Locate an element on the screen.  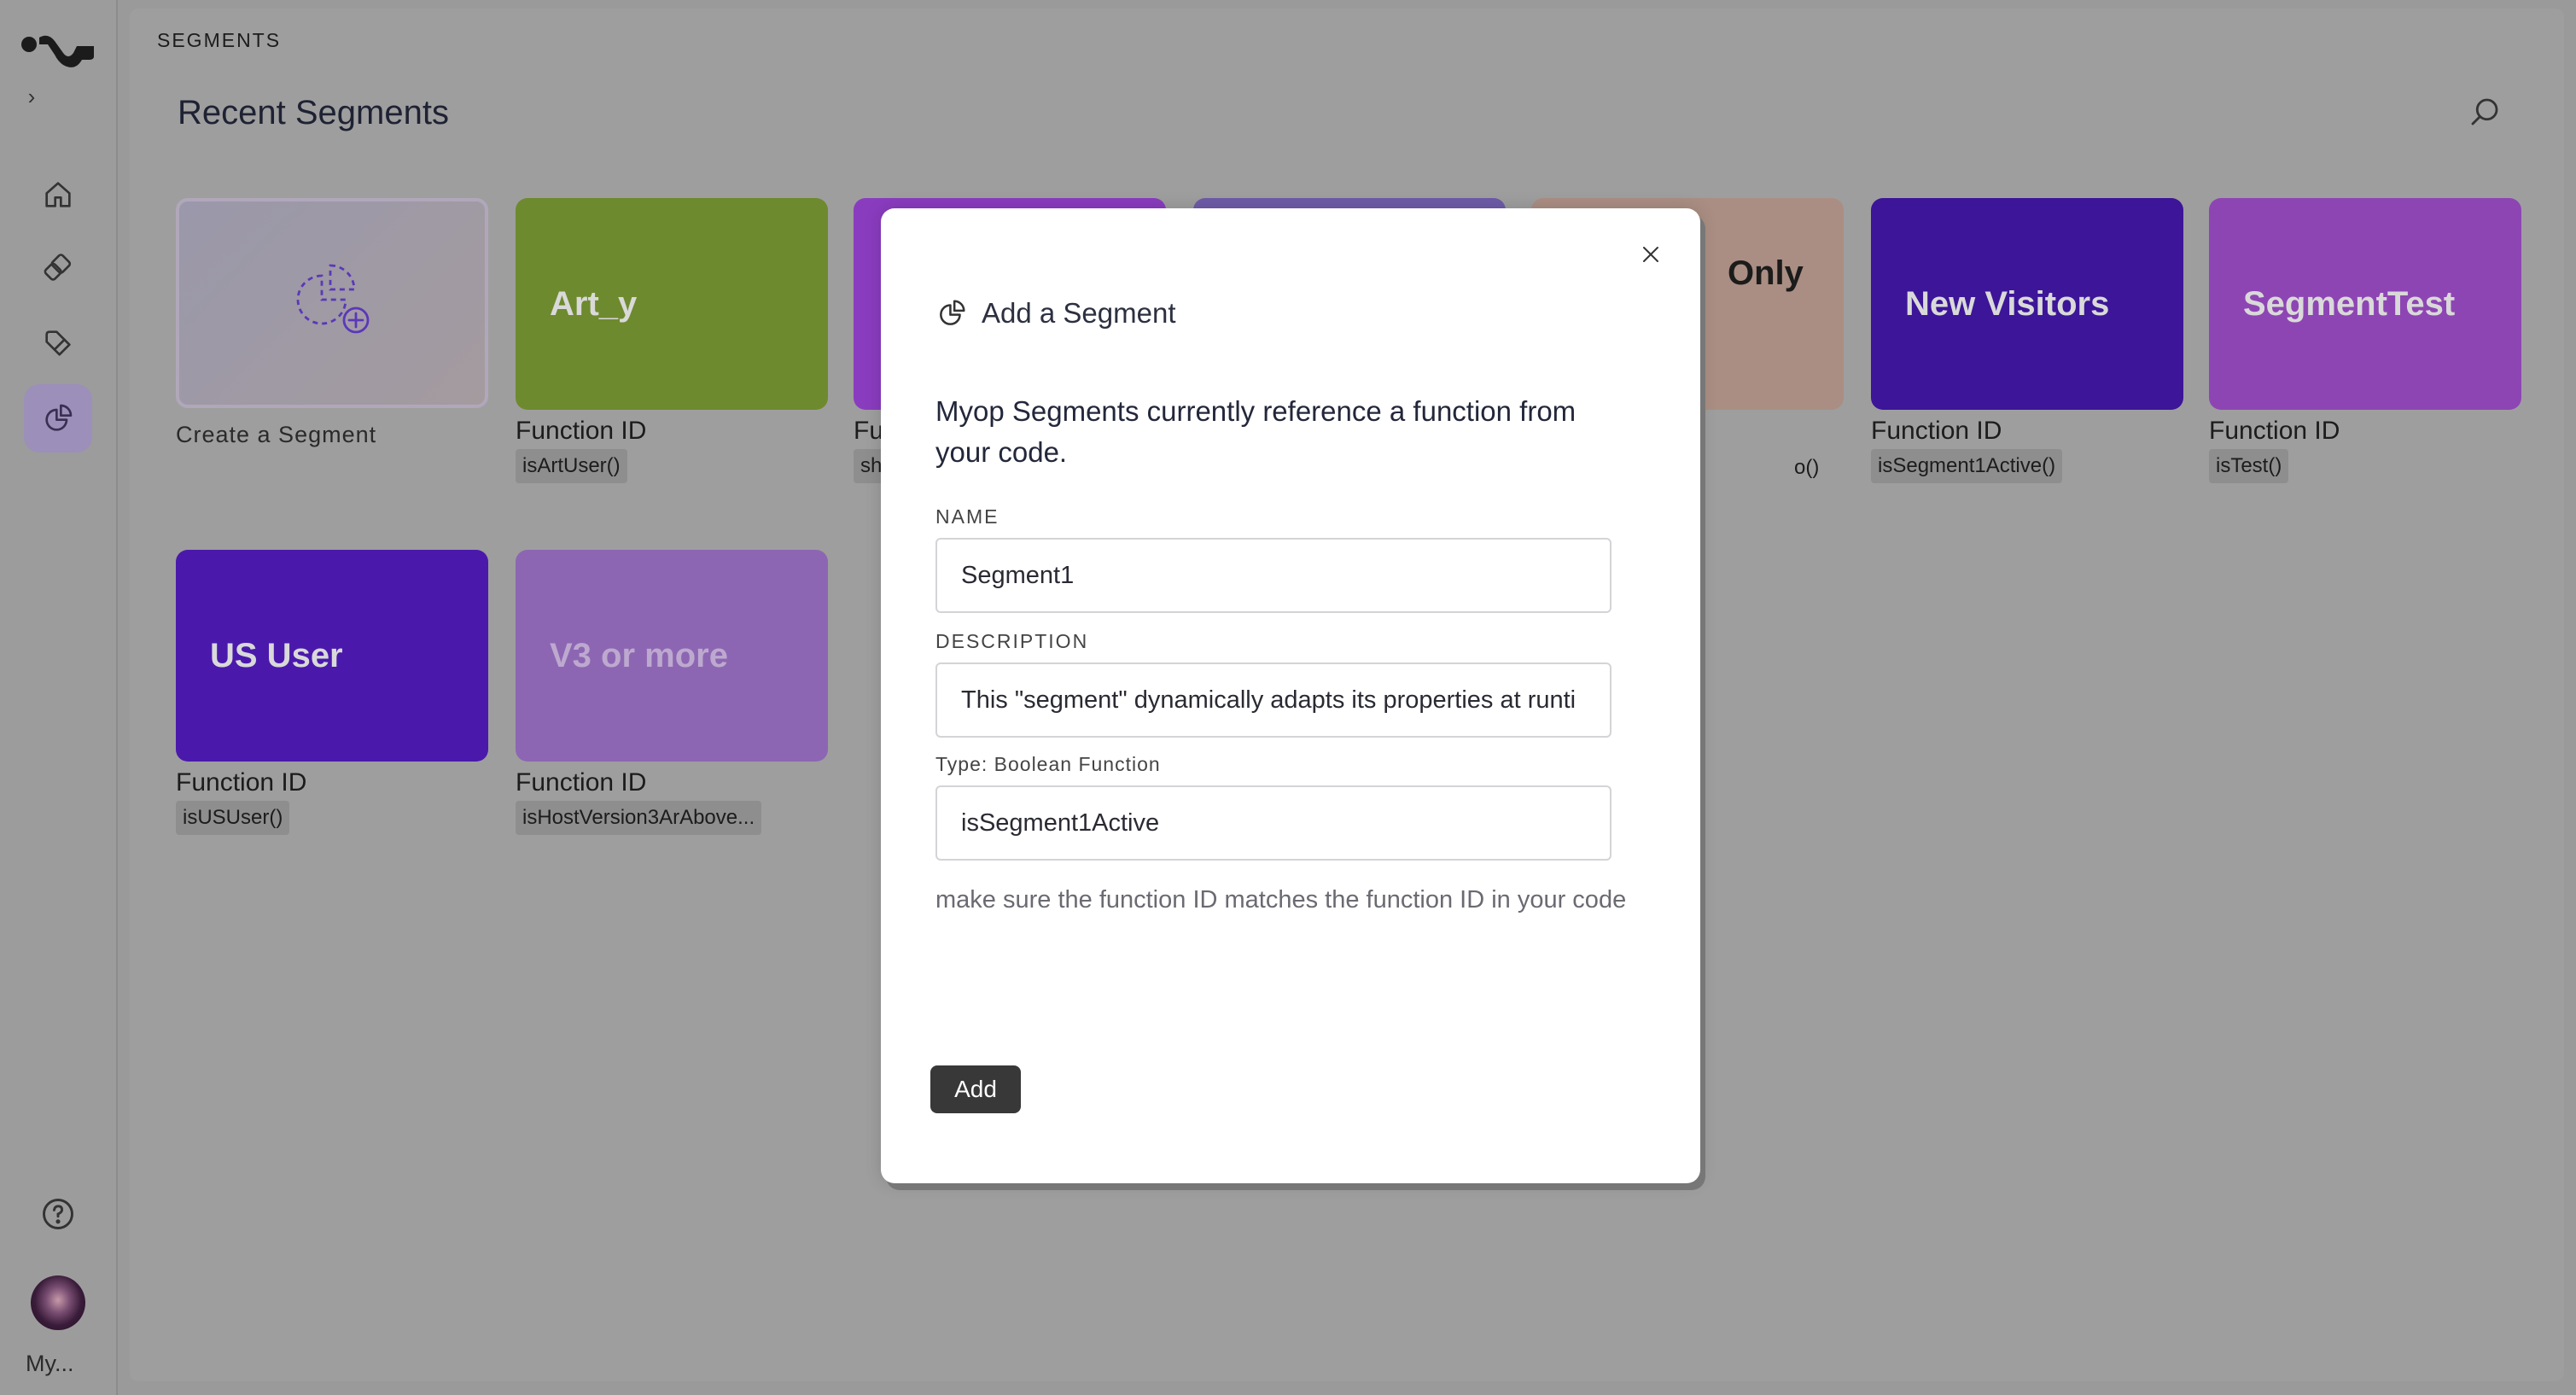
close-button is located at coordinates (1650, 254).